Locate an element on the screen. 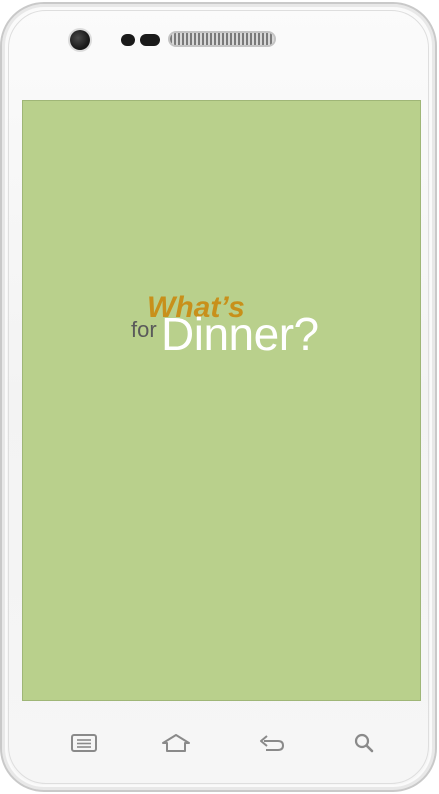  back-icon is located at coordinates (272, 743).